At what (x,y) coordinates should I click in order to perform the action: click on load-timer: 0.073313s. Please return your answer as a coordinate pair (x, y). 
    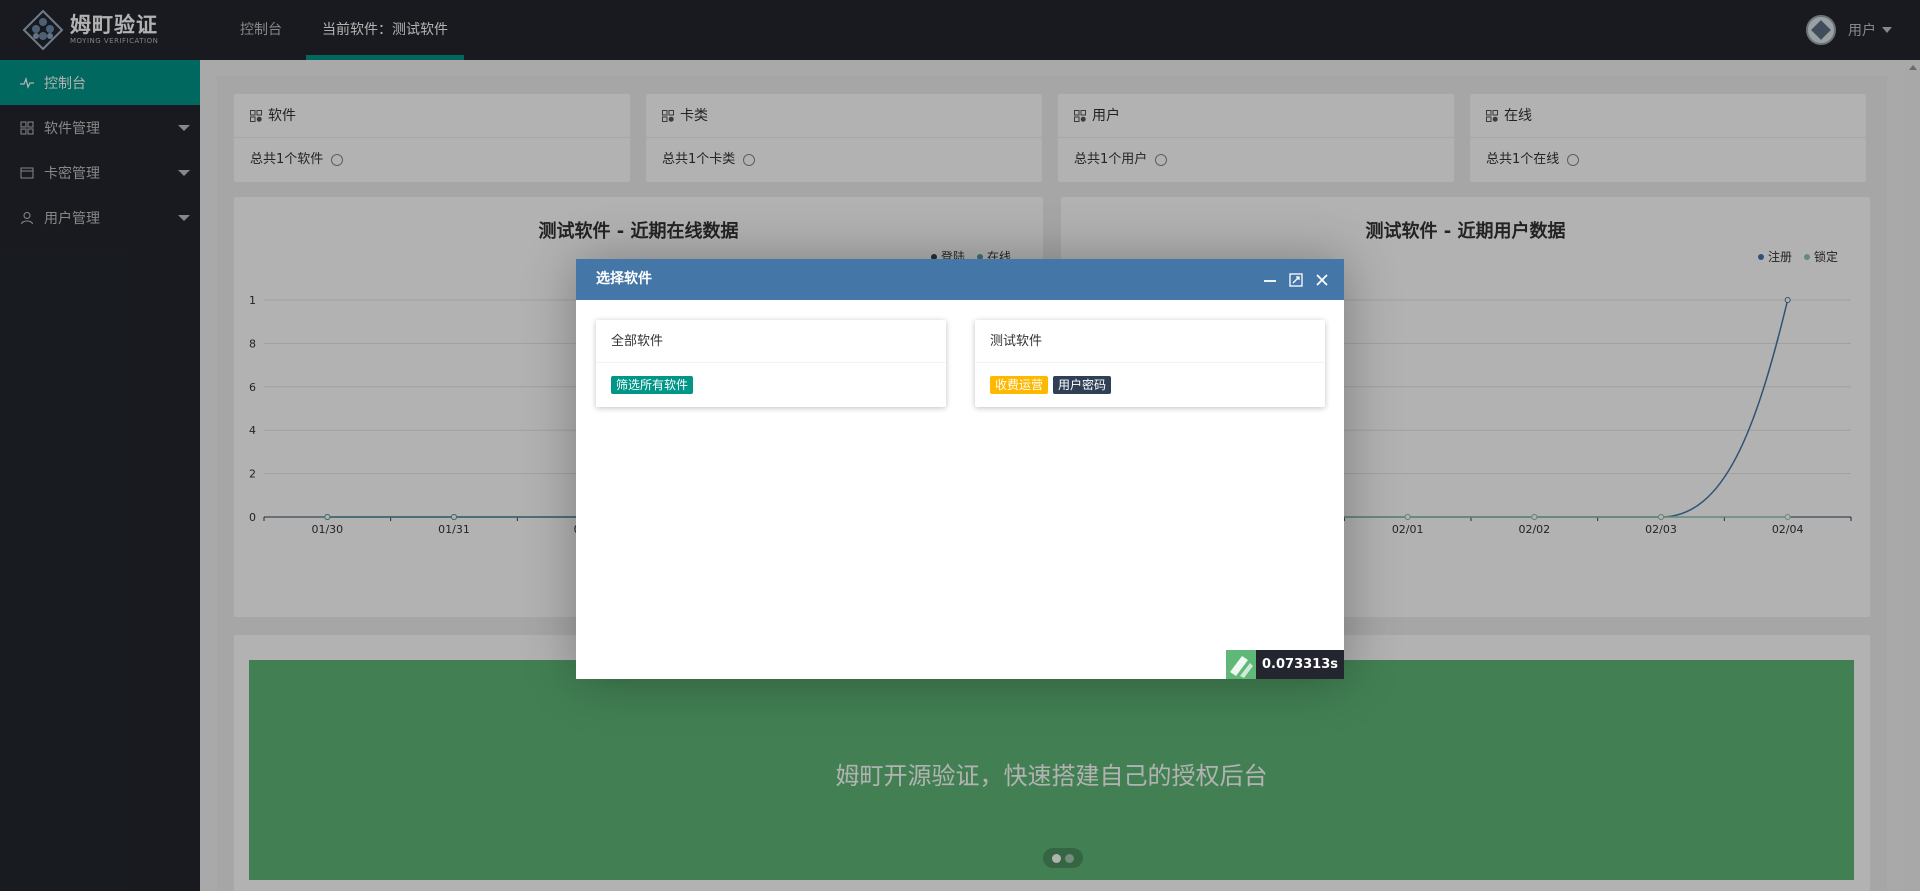
    Looking at the image, I should click on (1285, 664).